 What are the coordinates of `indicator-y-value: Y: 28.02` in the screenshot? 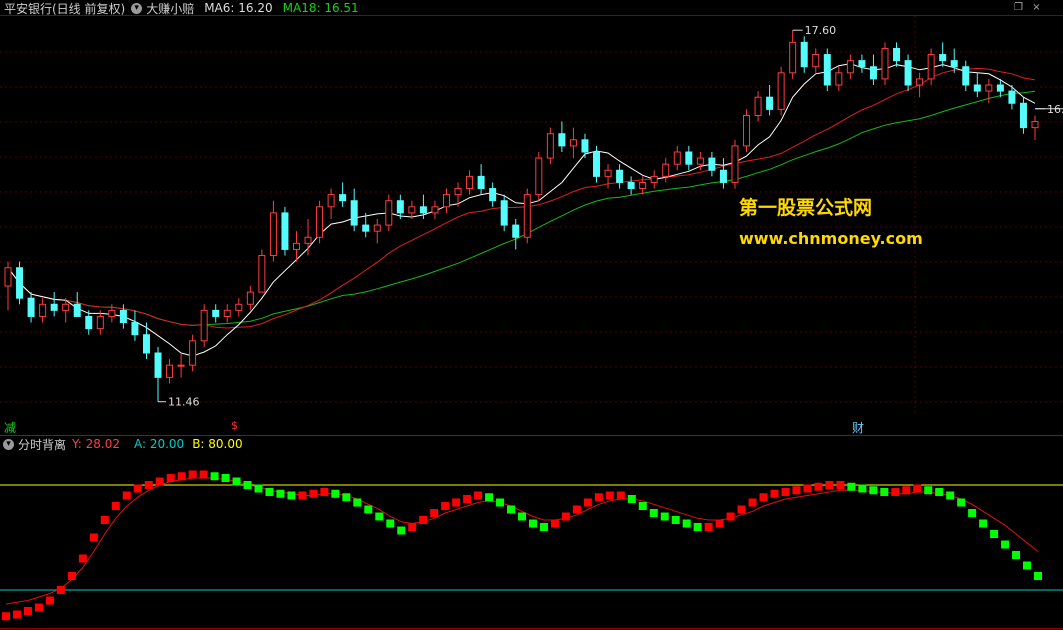 It's located at (96, 444).